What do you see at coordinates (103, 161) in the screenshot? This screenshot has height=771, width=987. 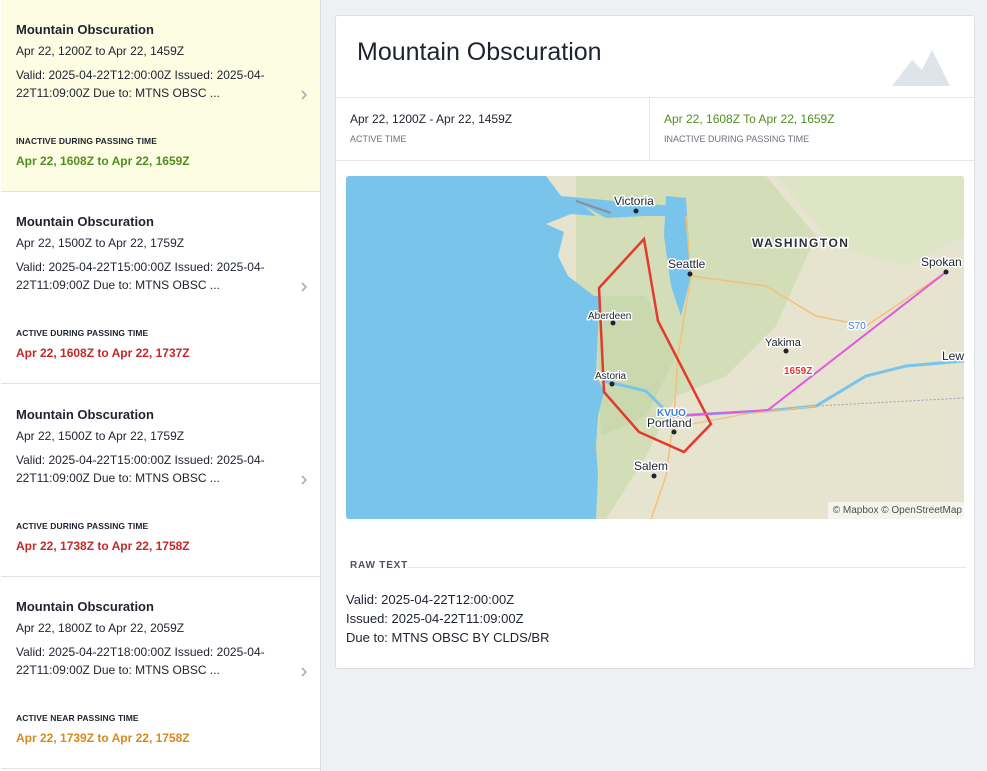 I see `status-range: Apr 22, 1608Z to Apr 22, 1659Z` at bounding box center [103, 161].